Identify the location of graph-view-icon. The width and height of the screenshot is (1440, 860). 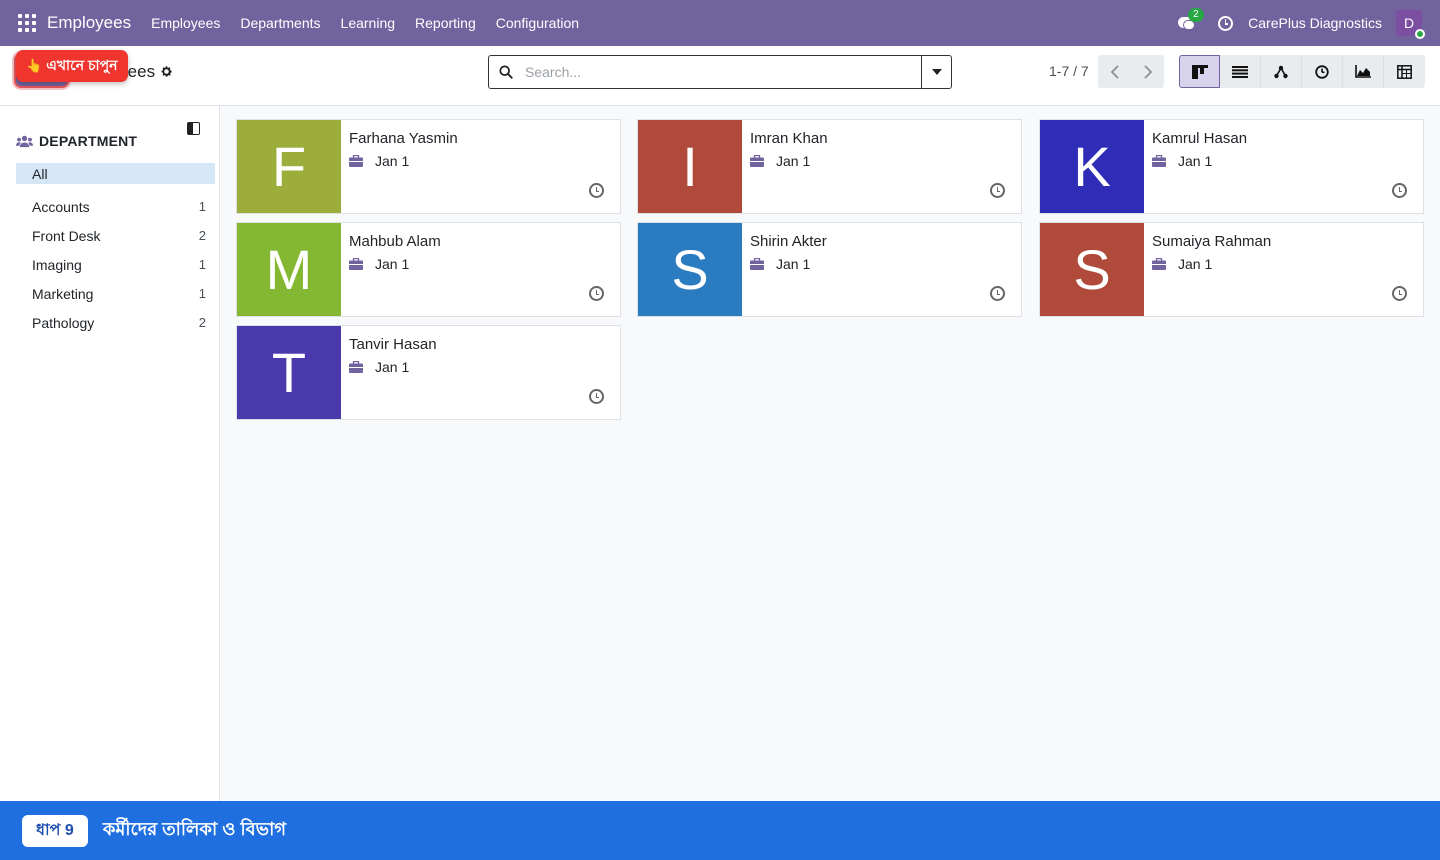
(1363, 71).